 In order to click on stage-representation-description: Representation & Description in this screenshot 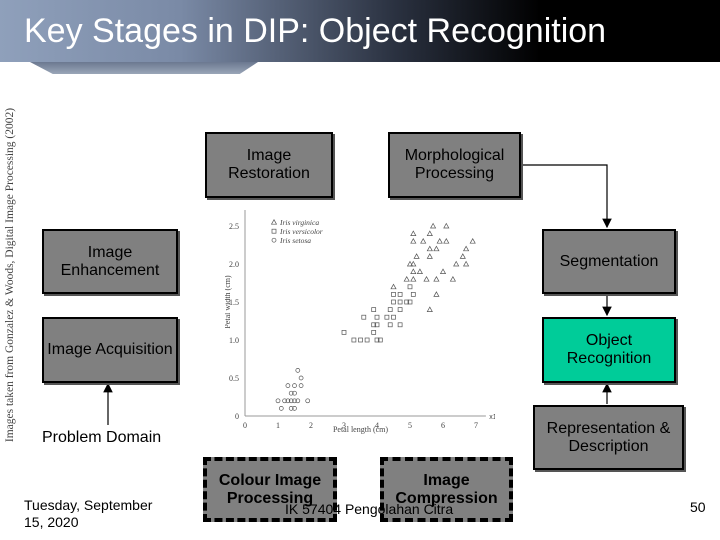, I will do `click(608, 437)`.